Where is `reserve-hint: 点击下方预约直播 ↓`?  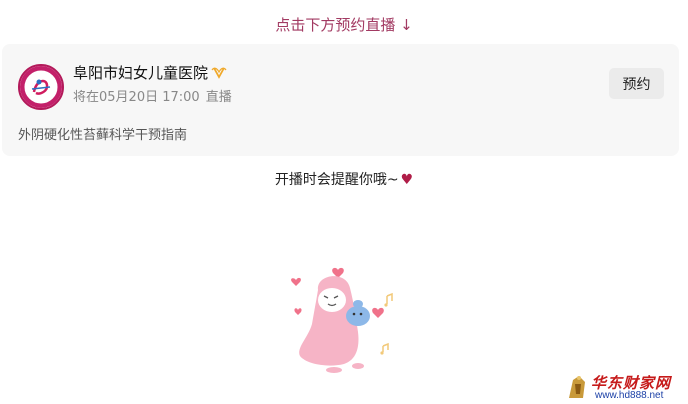
reserve-hint: 点击下方预约直播 ↓ is located at coordinates (344, 25).